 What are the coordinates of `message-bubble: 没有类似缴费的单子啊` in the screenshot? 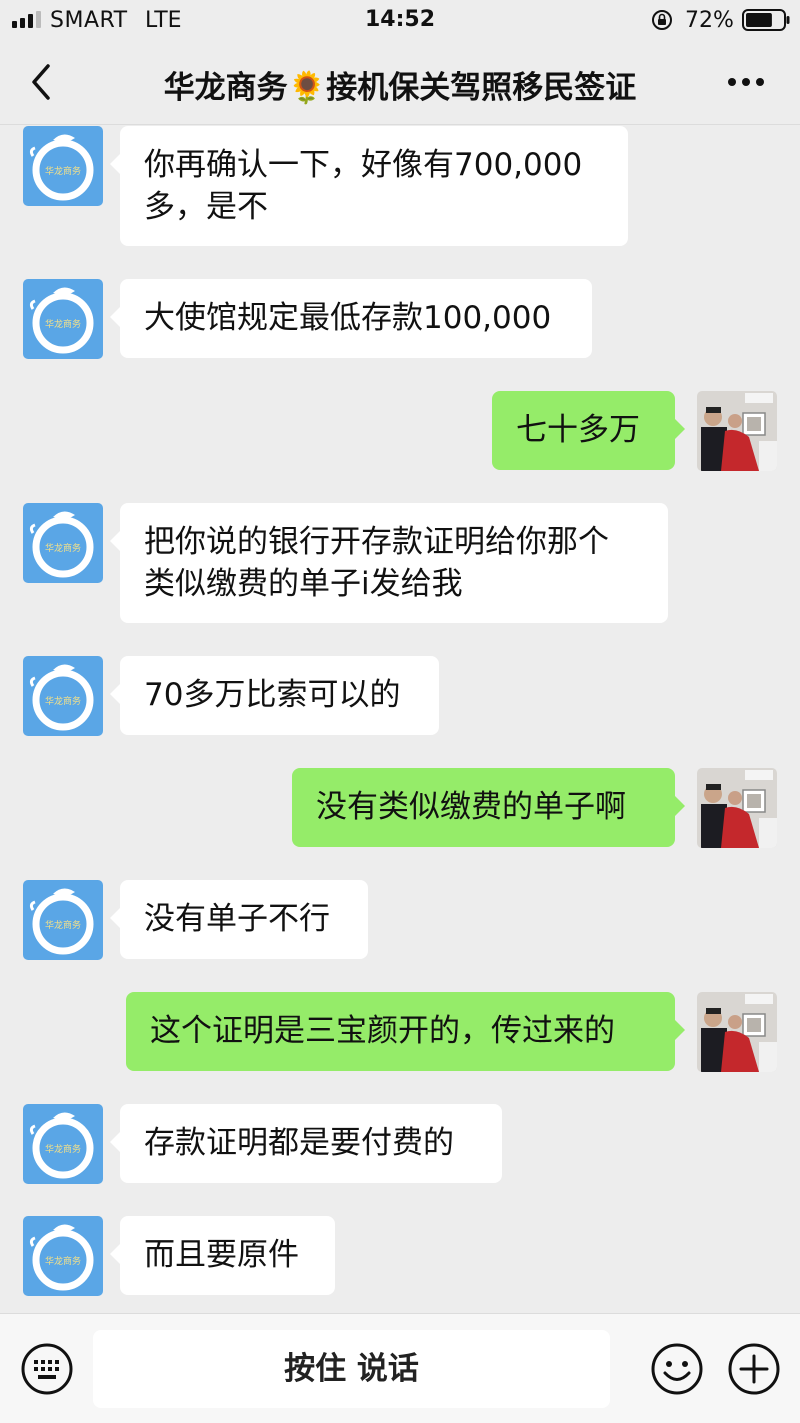 It's located at (488, 807).